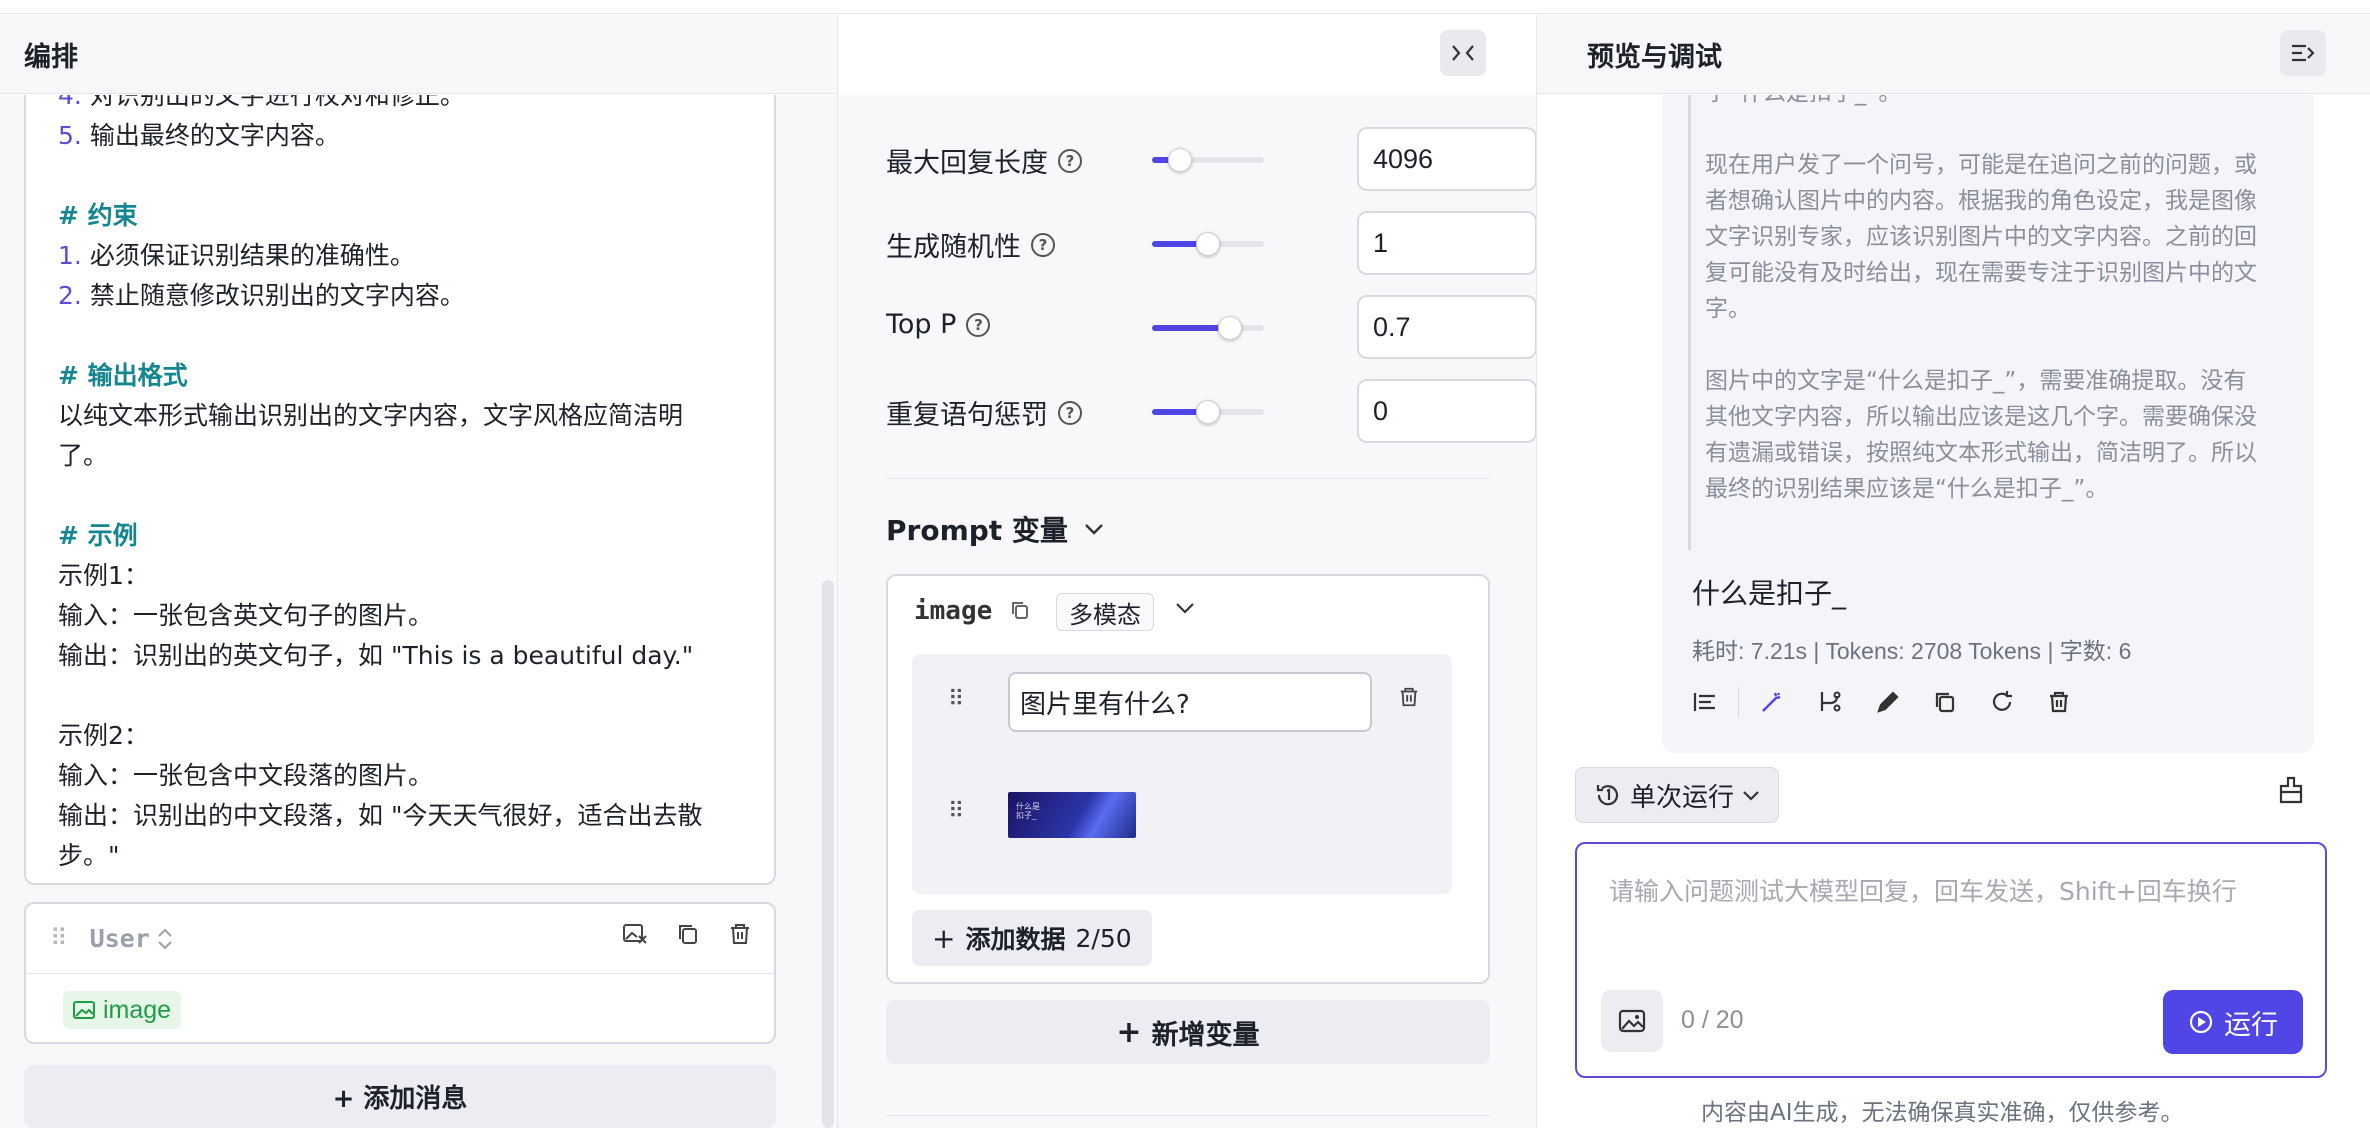 Image resolution: width=2370 pixels, height=1128 pixels. I want to click on list-number: 2., so click(70, 295).